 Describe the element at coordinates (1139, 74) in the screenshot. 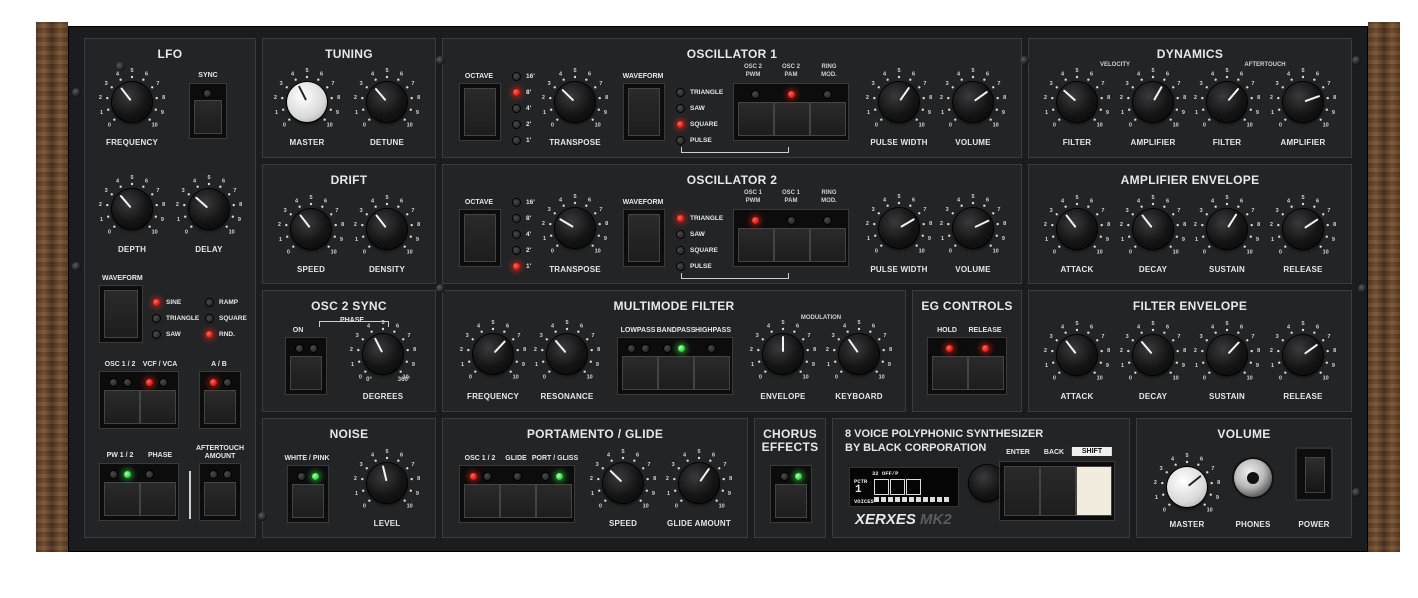

I see `knob-scale-number: 4` at that location.